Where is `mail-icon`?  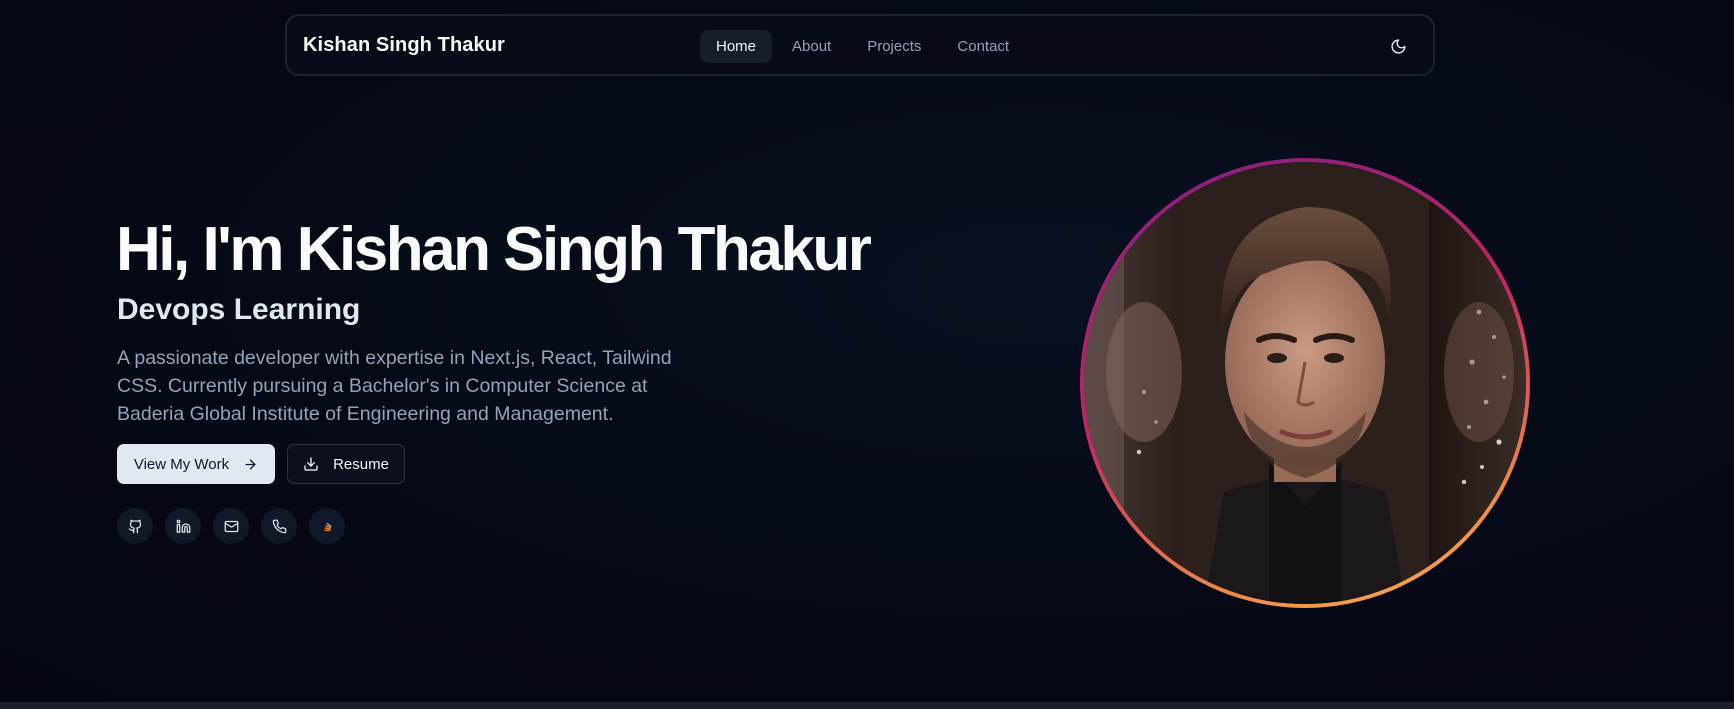
mail-icon is located at coordinates (231, 526).